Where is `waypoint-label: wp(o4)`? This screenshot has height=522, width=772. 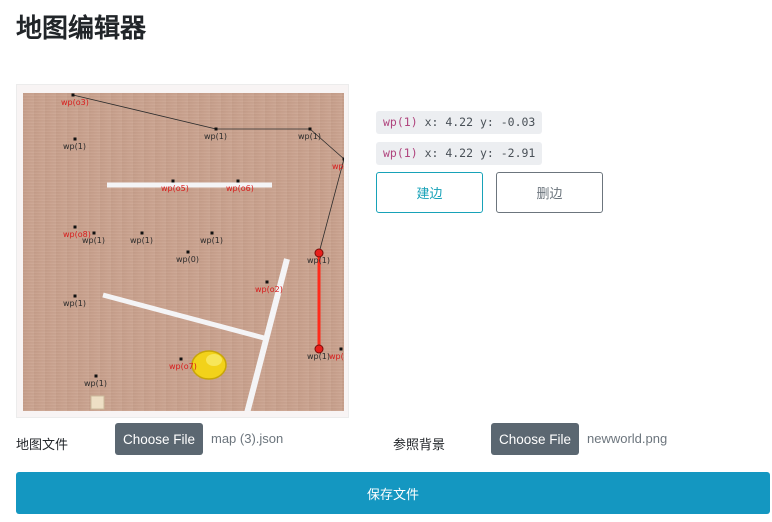
waypoint-label: wp(o4) is located at coordinates (336, 356).